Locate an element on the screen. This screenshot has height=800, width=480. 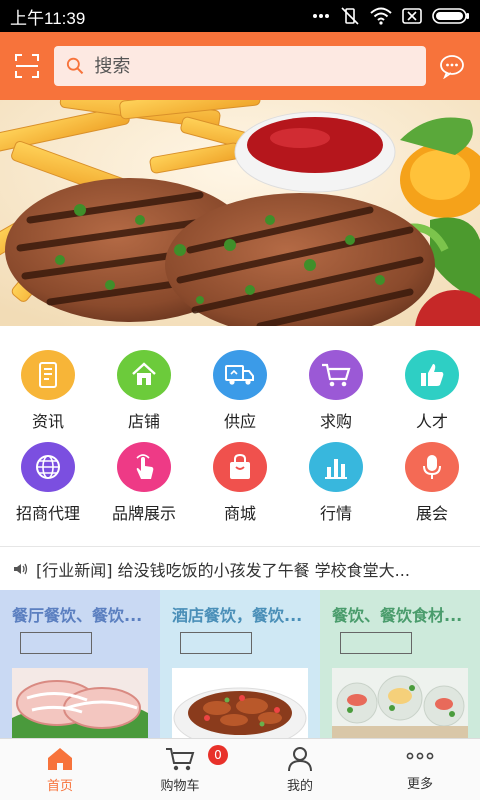
wifi-icon is located at coordinates (381, 16).